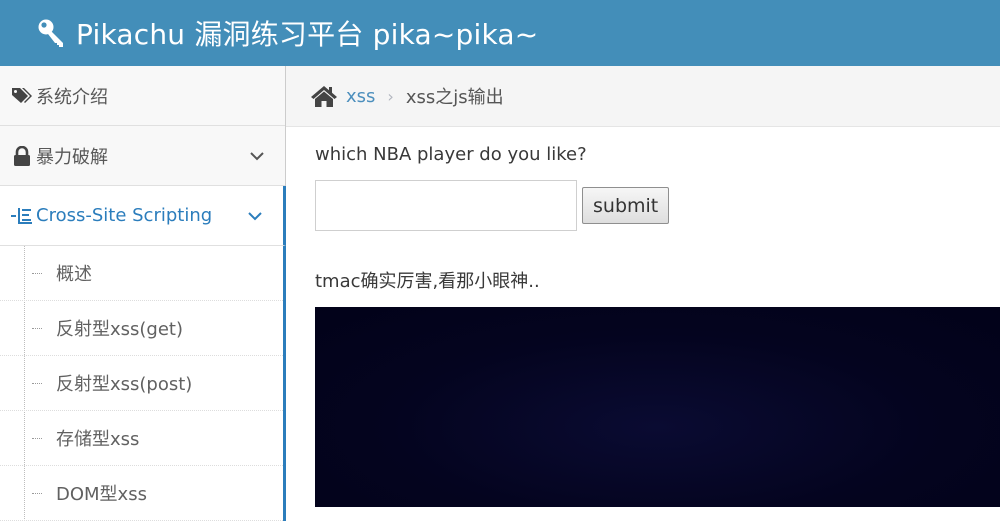 The height and width of the screenshot is (521, 1000). I want to click on submenu-item-stored: 存储型xss, so click(141, 438).